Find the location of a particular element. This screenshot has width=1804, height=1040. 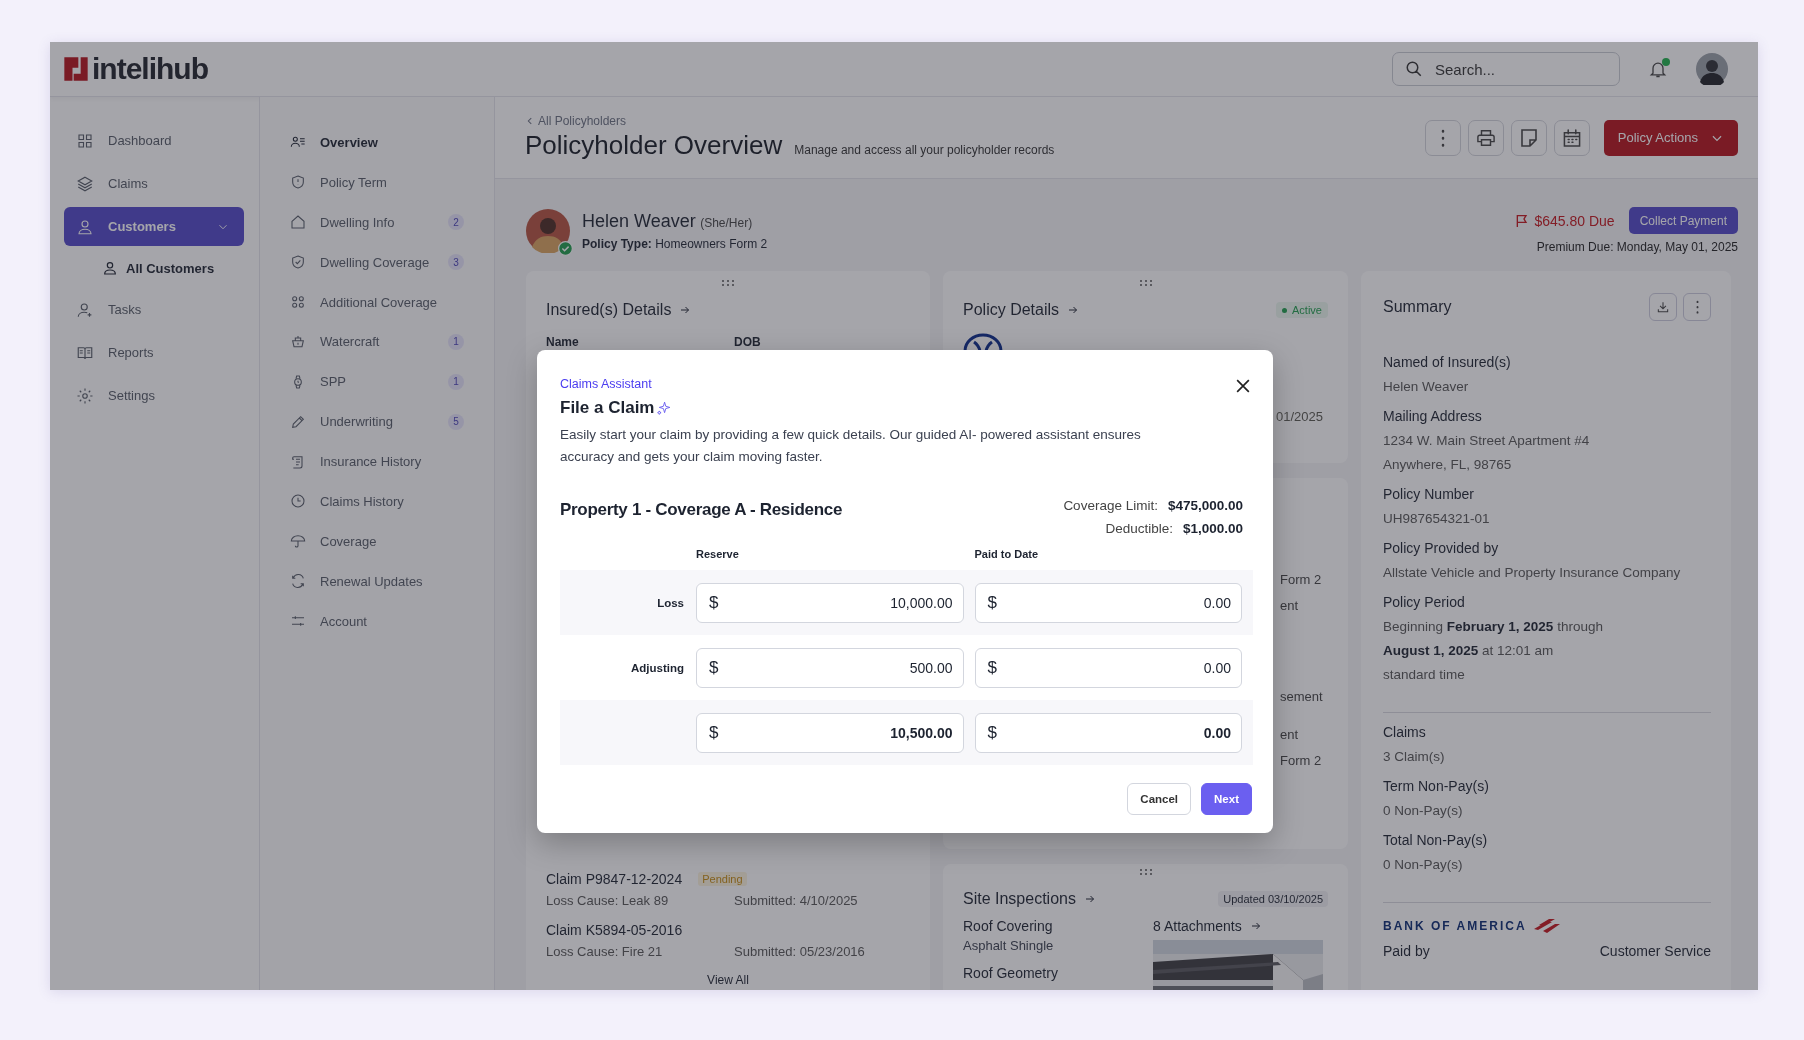

section-nav-item: Underwriting 5 is located at coordinates (377, 422).